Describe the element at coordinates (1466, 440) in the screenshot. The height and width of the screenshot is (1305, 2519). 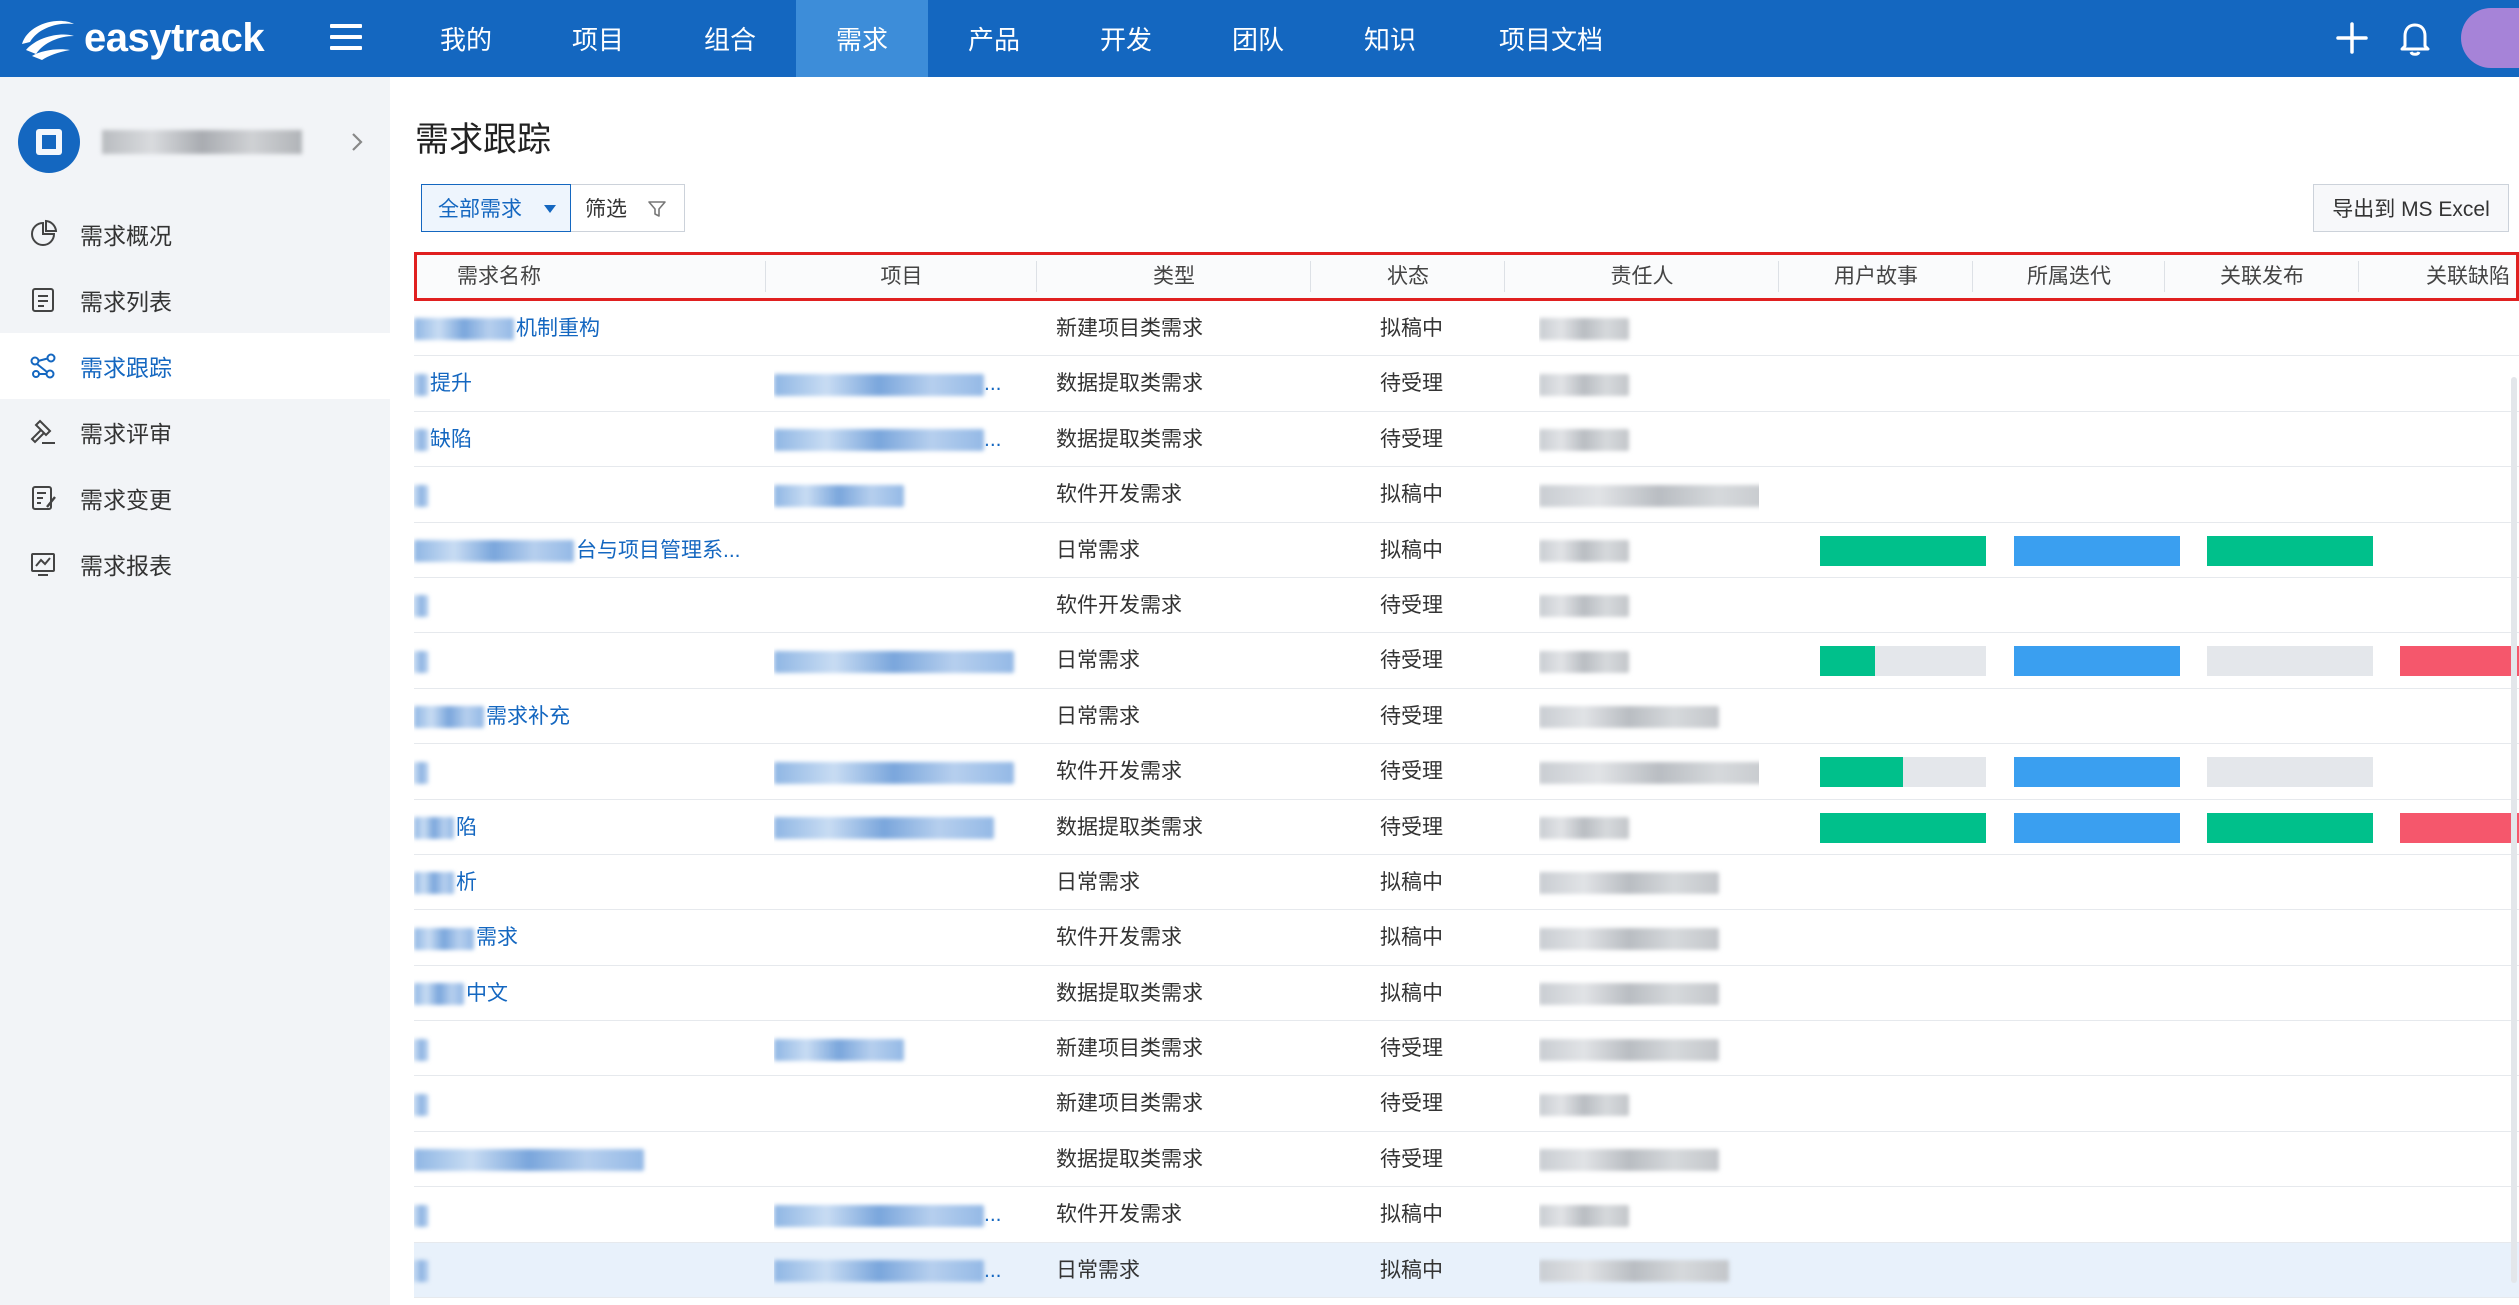
I see `table-row: 缺陷... 数据提取类需求 待受理` at that location.